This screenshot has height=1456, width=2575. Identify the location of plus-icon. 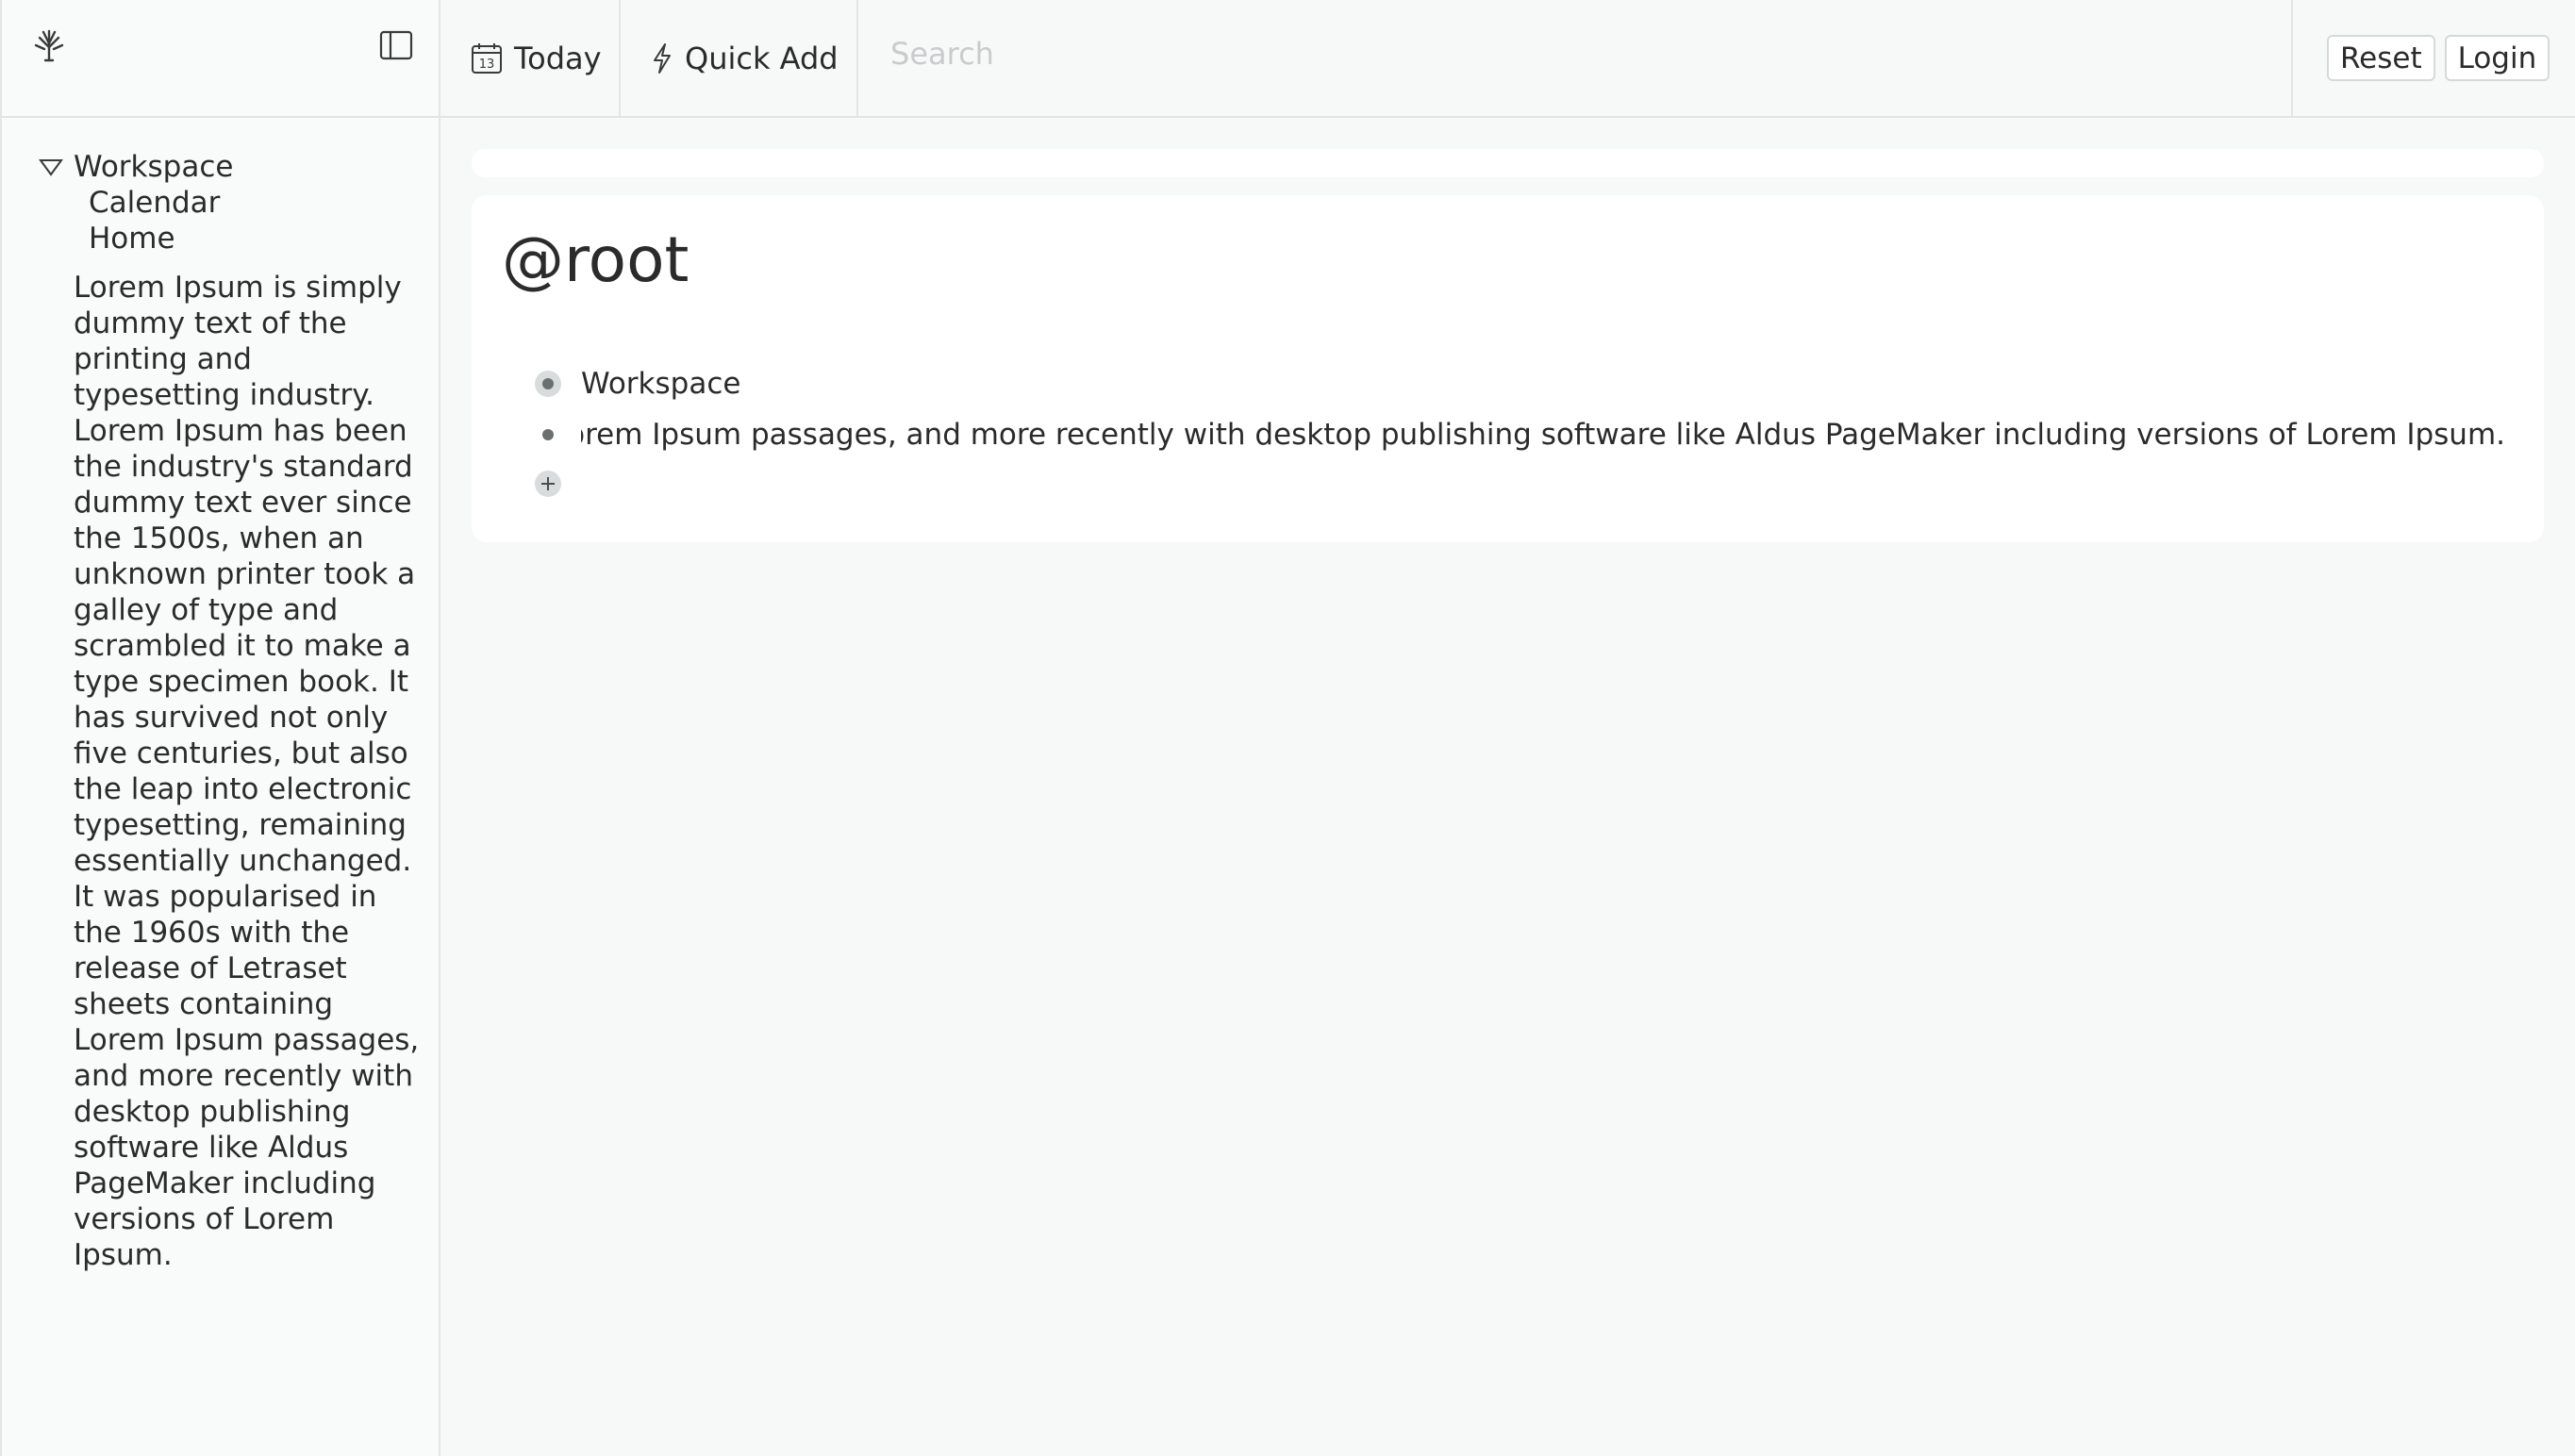
(548, 484).